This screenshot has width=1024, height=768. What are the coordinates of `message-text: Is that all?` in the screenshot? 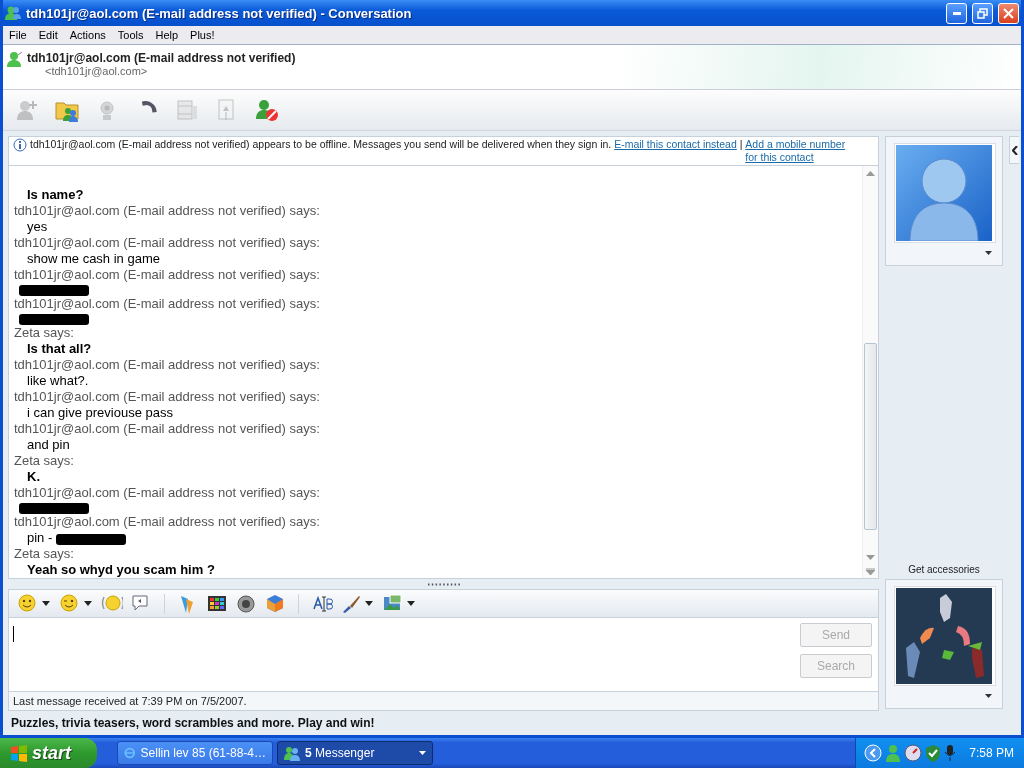 It's located at (59, 349).